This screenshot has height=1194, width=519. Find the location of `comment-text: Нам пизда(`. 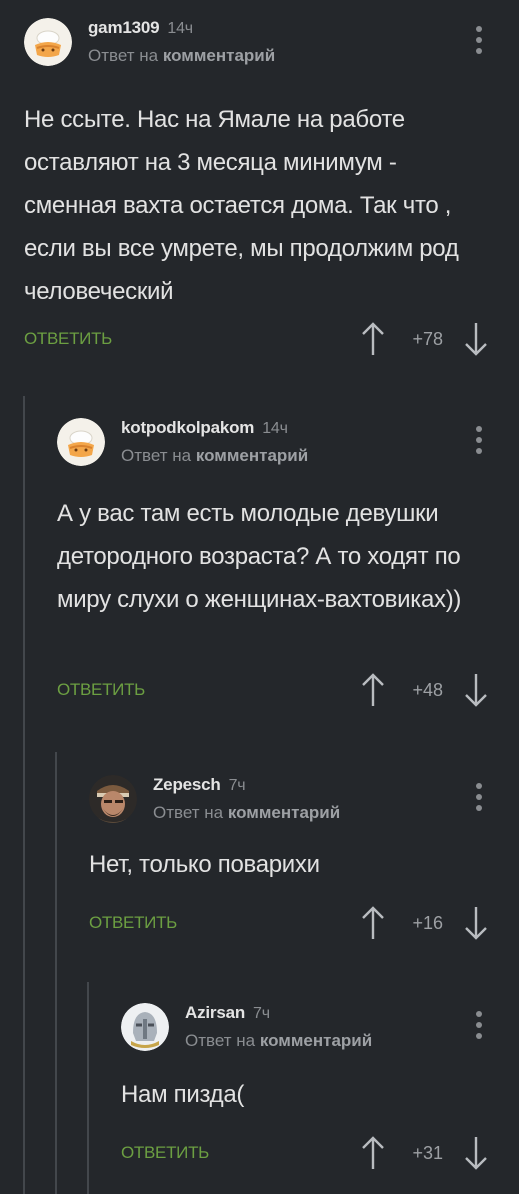

comment-text: Нам пизда( is located at coordinates (183, 1094).